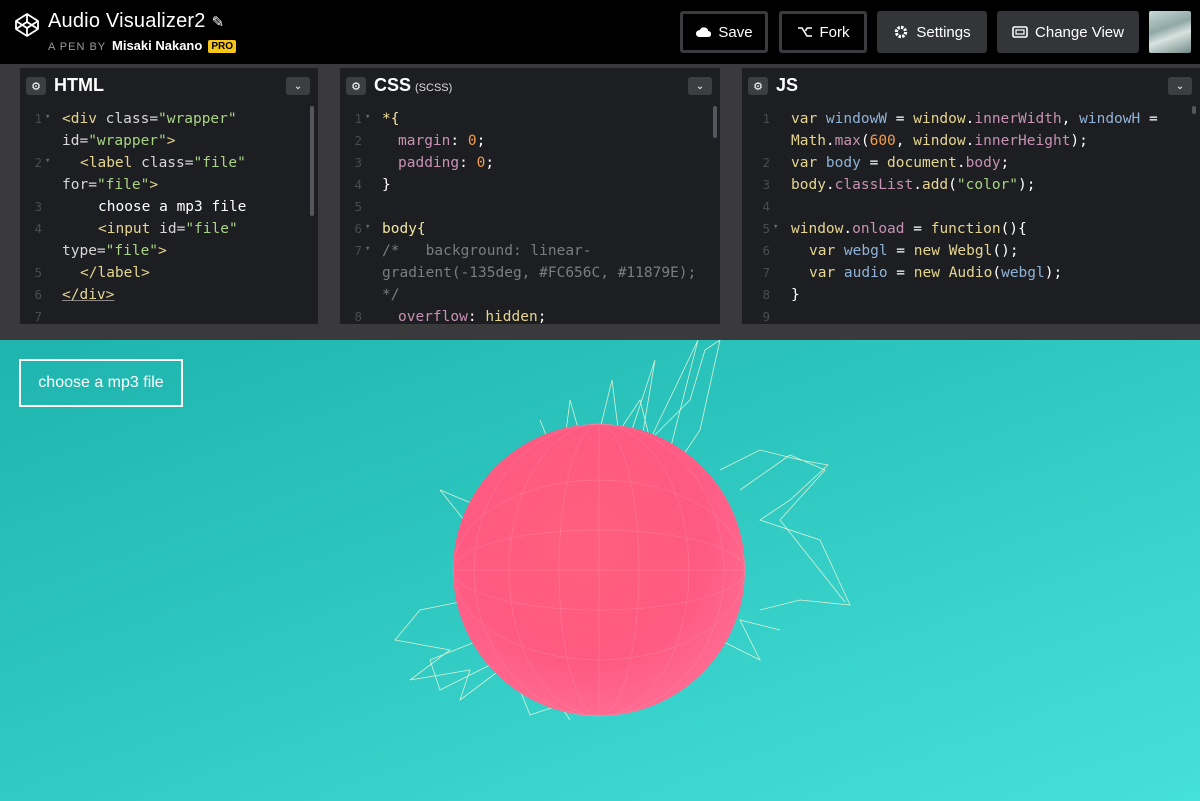 The width and height of the screenshot is (1200, 801). I want to click on code-line: var webgl = new Webgl();, so click(914, 251).